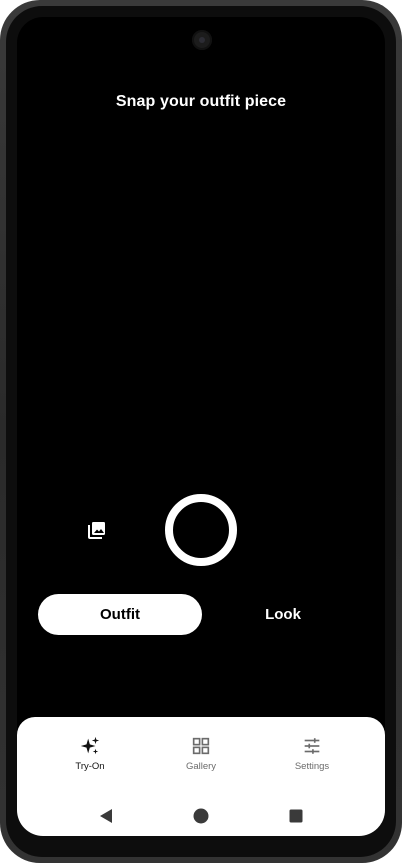  What do you see at coordinates (201, 766) in the screenshot?
I see `nav-label-gallery: Gallery` at bounding box center [201, 766].